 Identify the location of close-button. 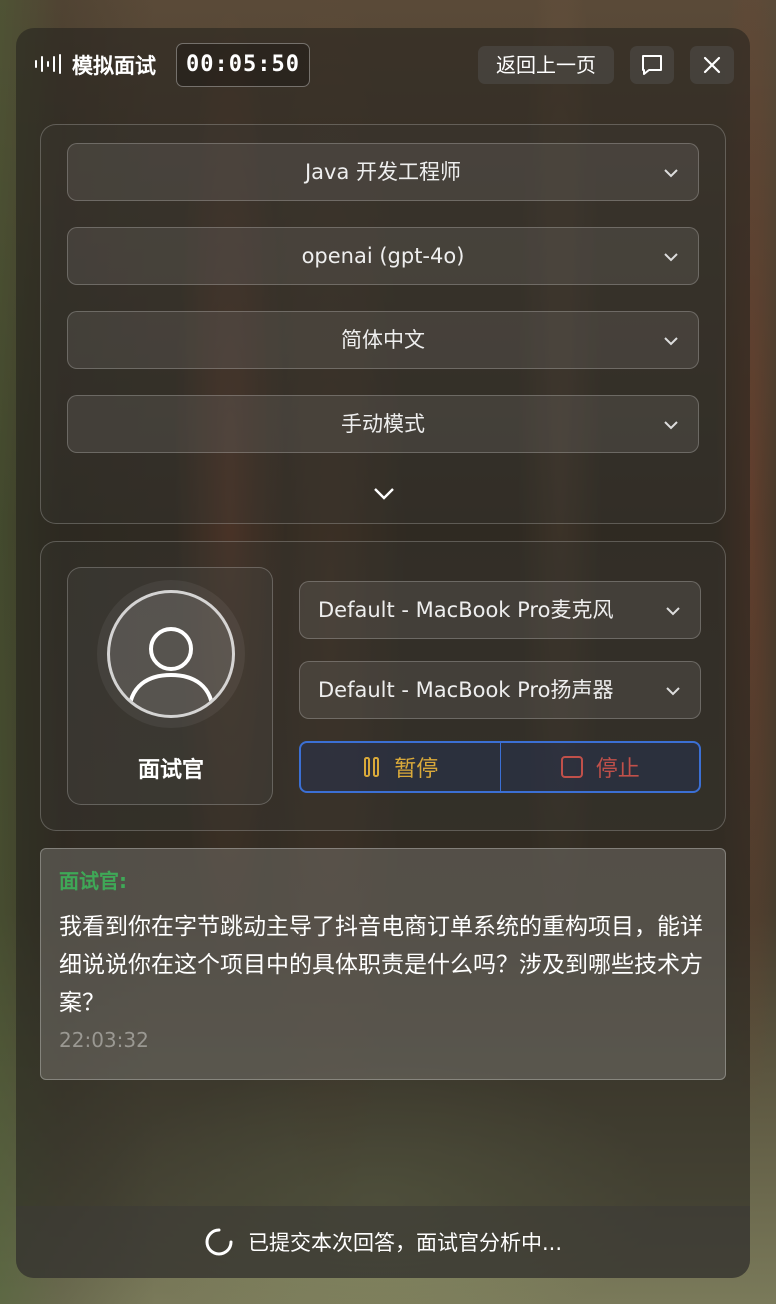
(712, 65).